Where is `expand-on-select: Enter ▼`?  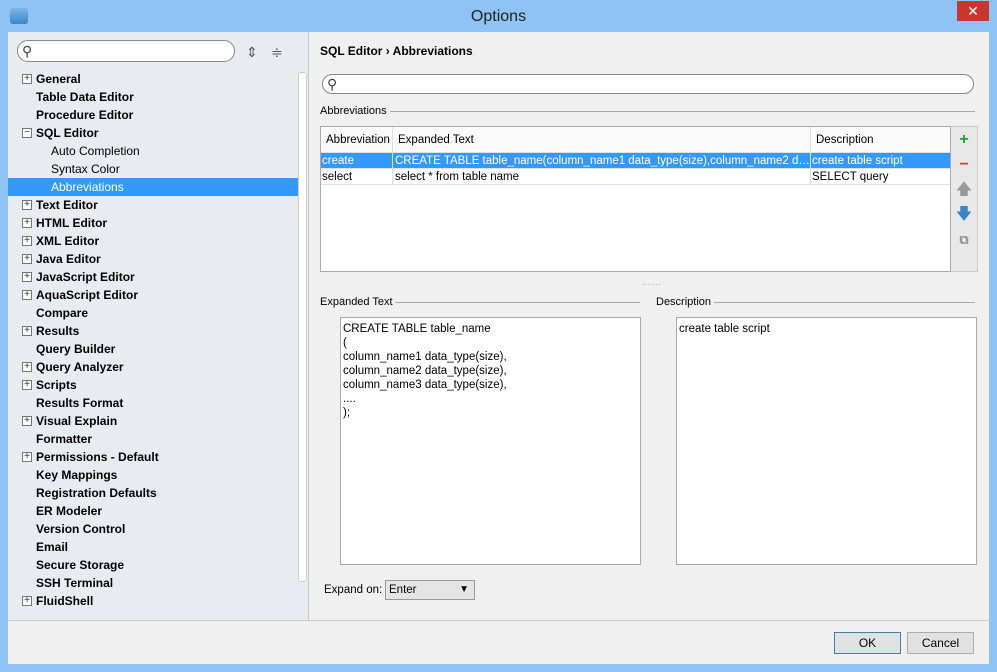 expand-on-select: Enter ▼ is located at coordinates (430, 590).